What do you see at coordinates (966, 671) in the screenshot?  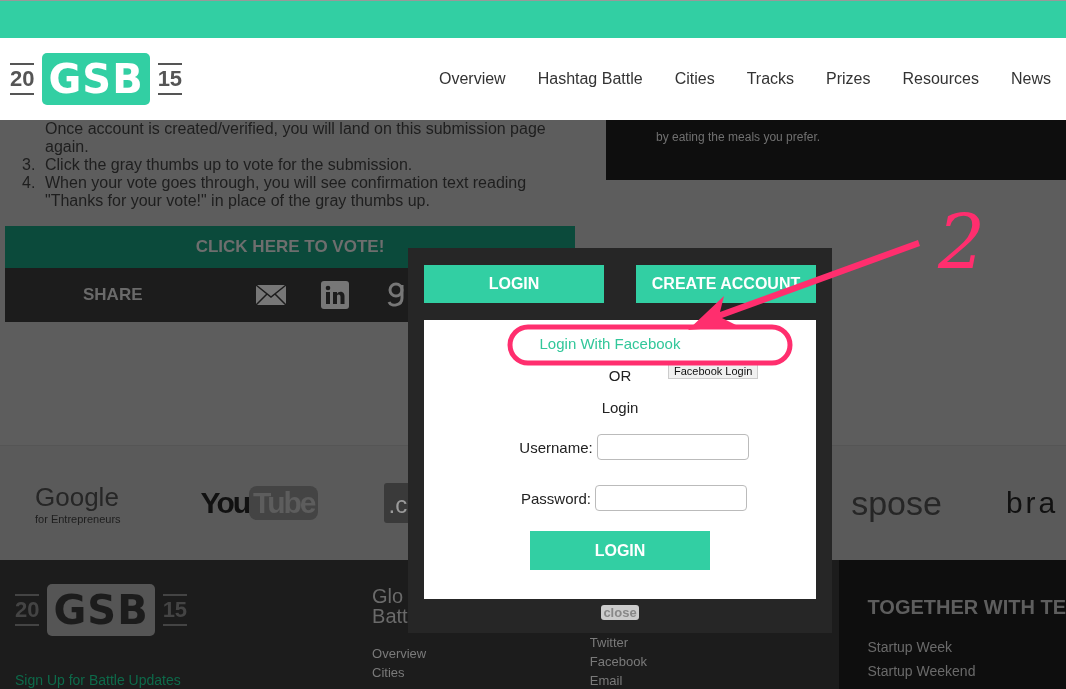 I see `footer-link: Startup Weekend` at bounding box center [966, 671].